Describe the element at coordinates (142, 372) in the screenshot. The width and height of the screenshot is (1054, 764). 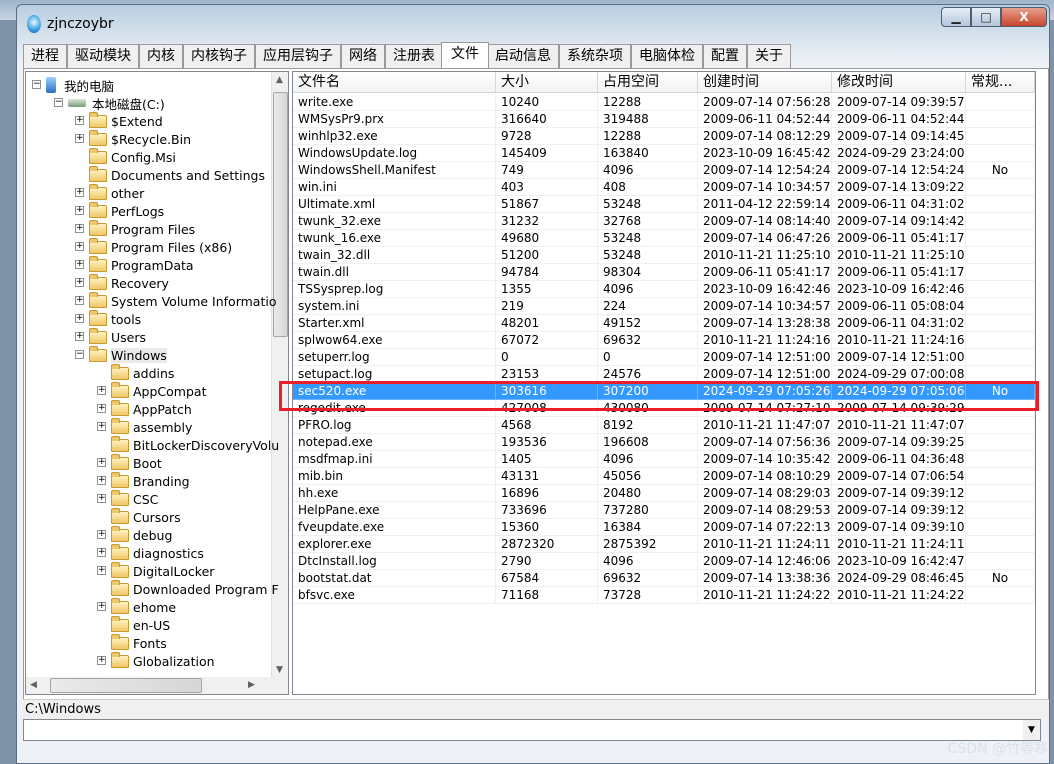
I see `tree-node: addins` at that location.